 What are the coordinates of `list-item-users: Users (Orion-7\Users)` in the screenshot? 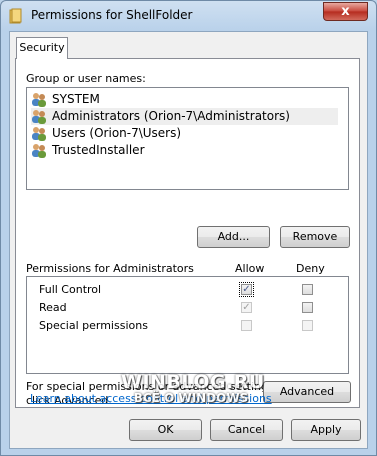 It's located at (184, 133).